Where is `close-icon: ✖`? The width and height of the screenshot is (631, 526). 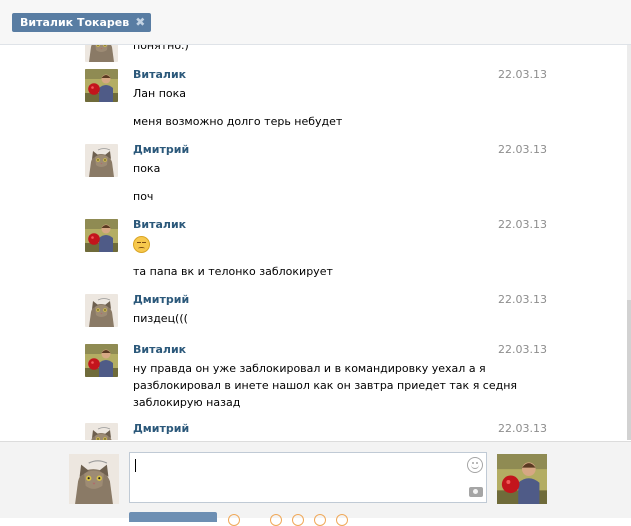
close-icon: ✖ is located at coordinates (140, 22).